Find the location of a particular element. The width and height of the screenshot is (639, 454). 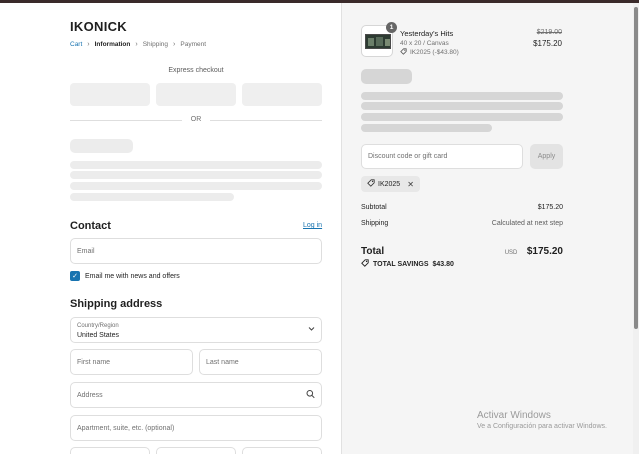

login-link: Log in is located at coordinates (312, 225).